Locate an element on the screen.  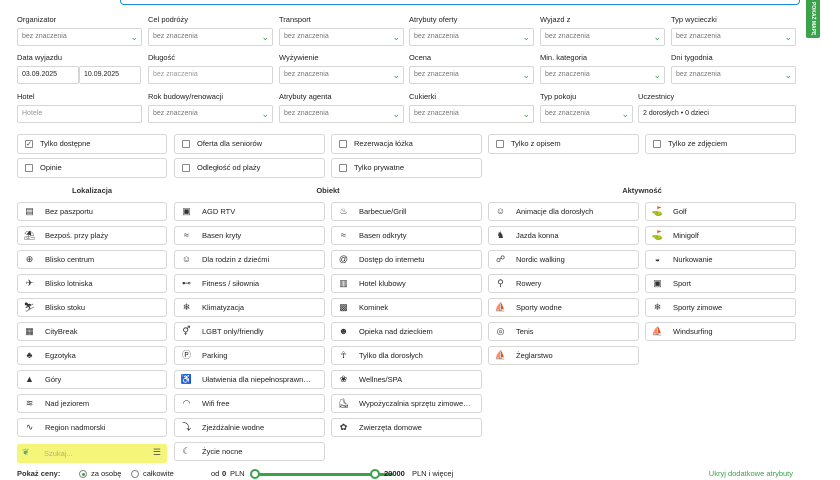
attribute-item: ⛵ Windsurfing is located at coordinates (720, 331).